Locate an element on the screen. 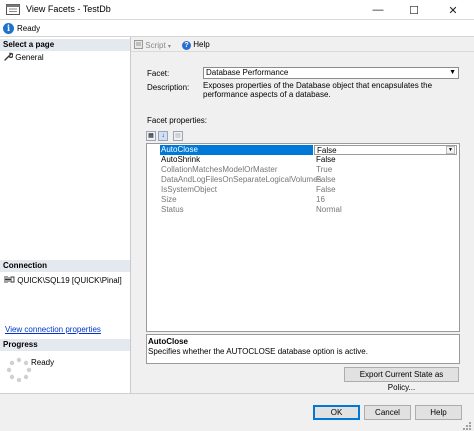 The image size is (474, 431). page-item-general: General is located at coordinates (24, 57).